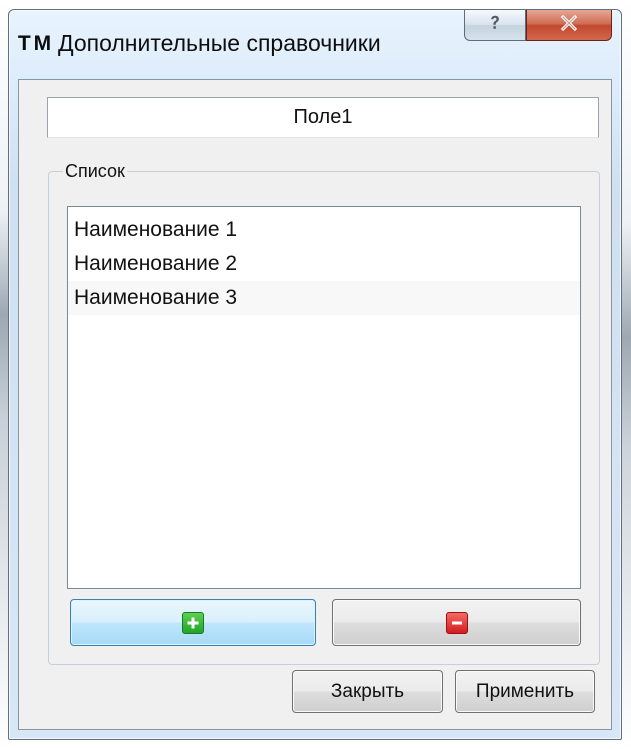 This screenshot has width=631, height=749. Describe the element at coordinates (324, 298) in the screenshot. I see `list-item: Наименование 3` at that location.